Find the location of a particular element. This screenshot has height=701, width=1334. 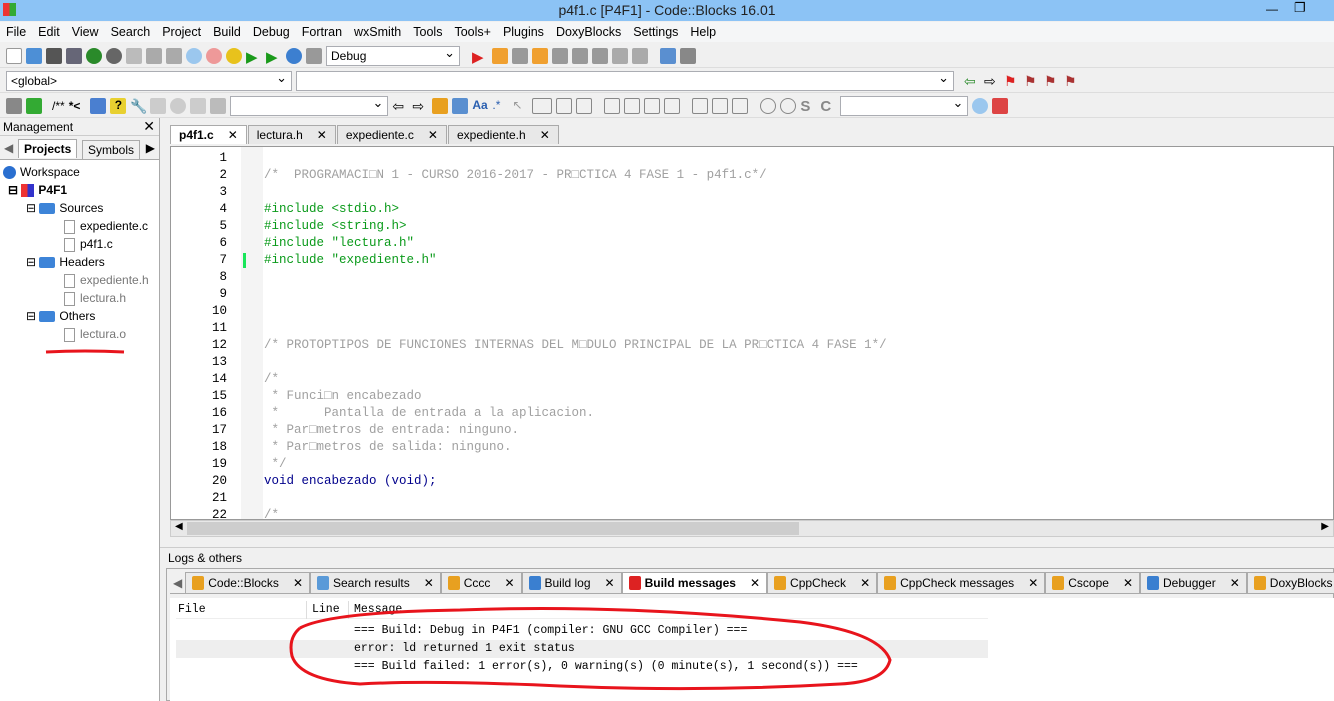

menu-file: File is located at coordinates (16, 32).